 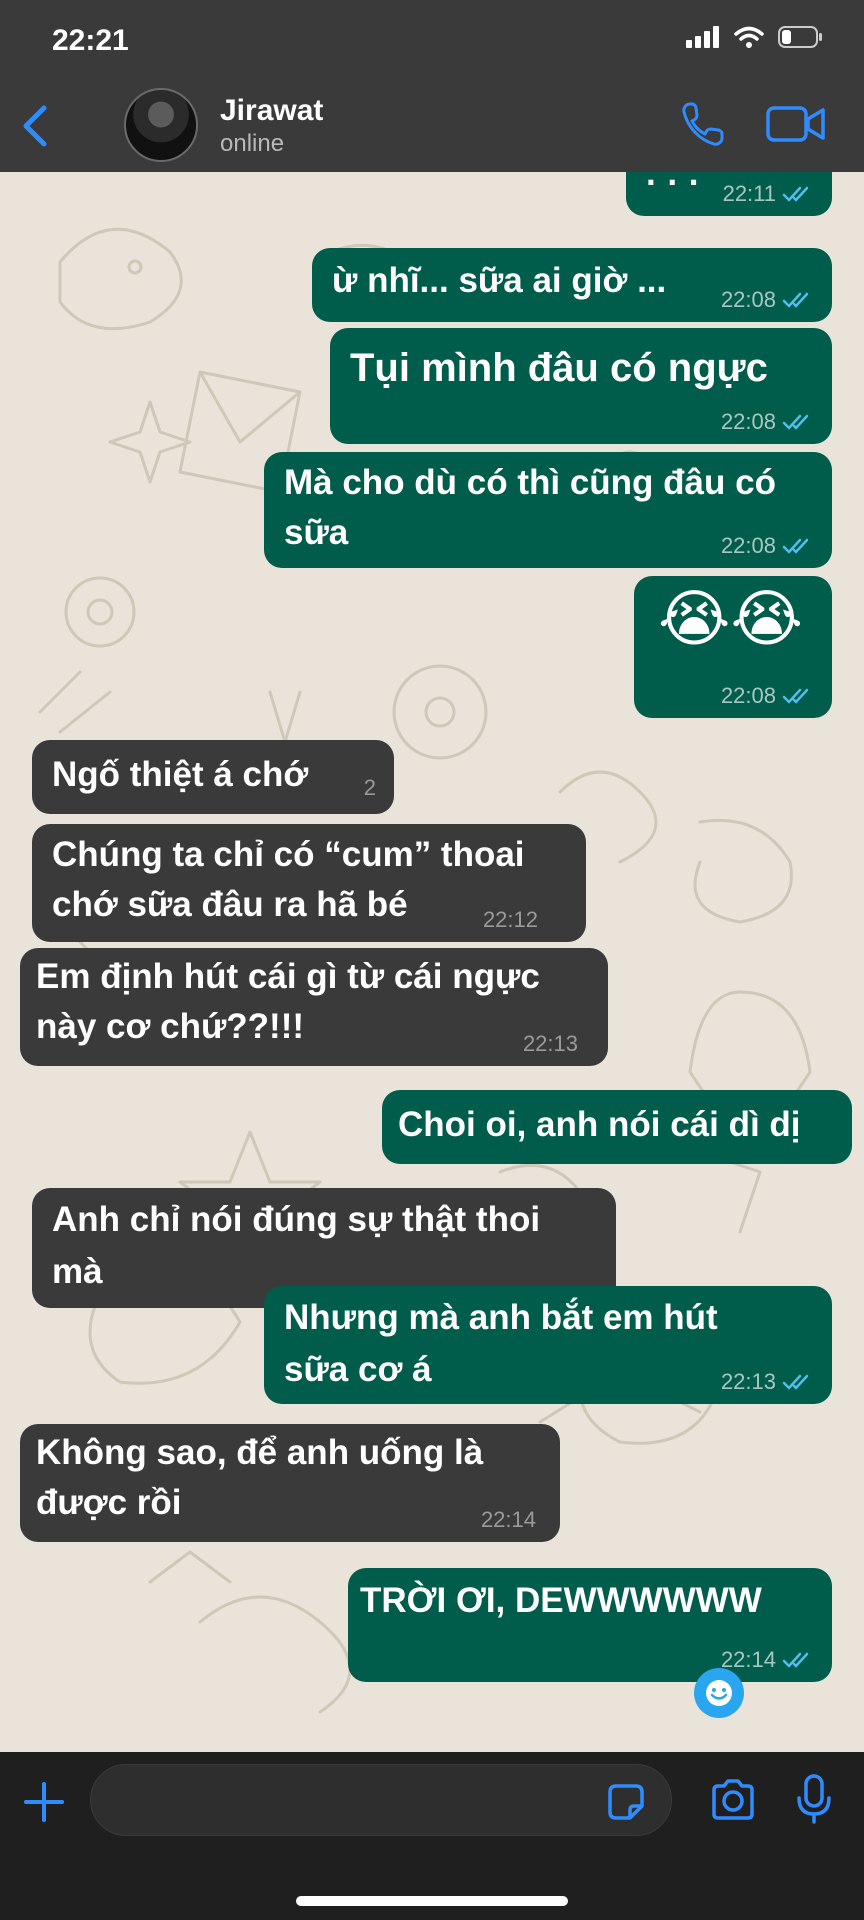 I want to click on status-bar: 22:21, so click(x=432, y=40).